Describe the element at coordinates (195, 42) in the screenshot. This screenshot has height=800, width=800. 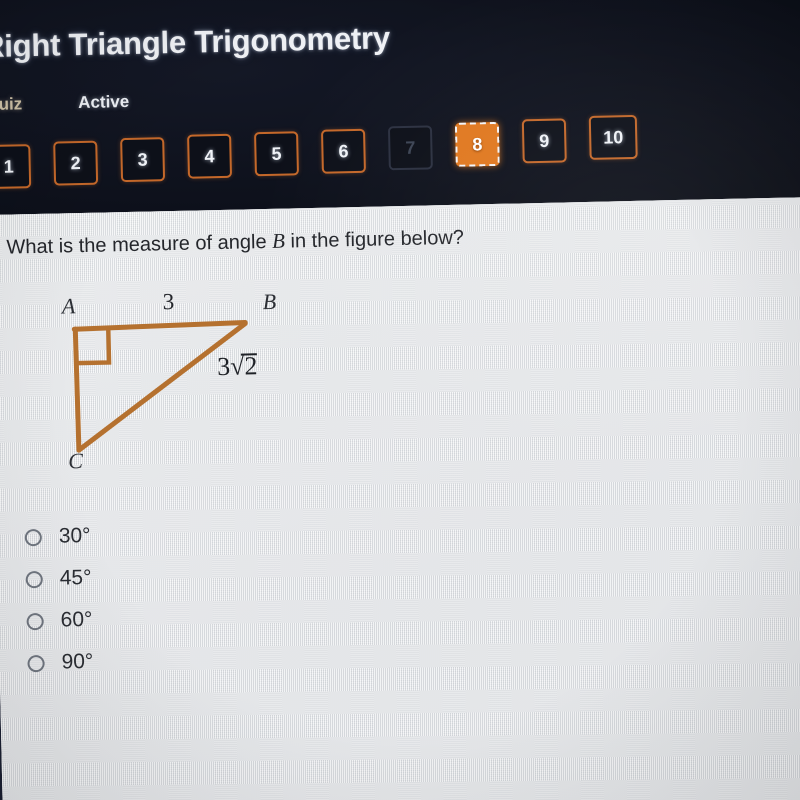
I see `page-title: Right Triangle Trigonometry` at that location.